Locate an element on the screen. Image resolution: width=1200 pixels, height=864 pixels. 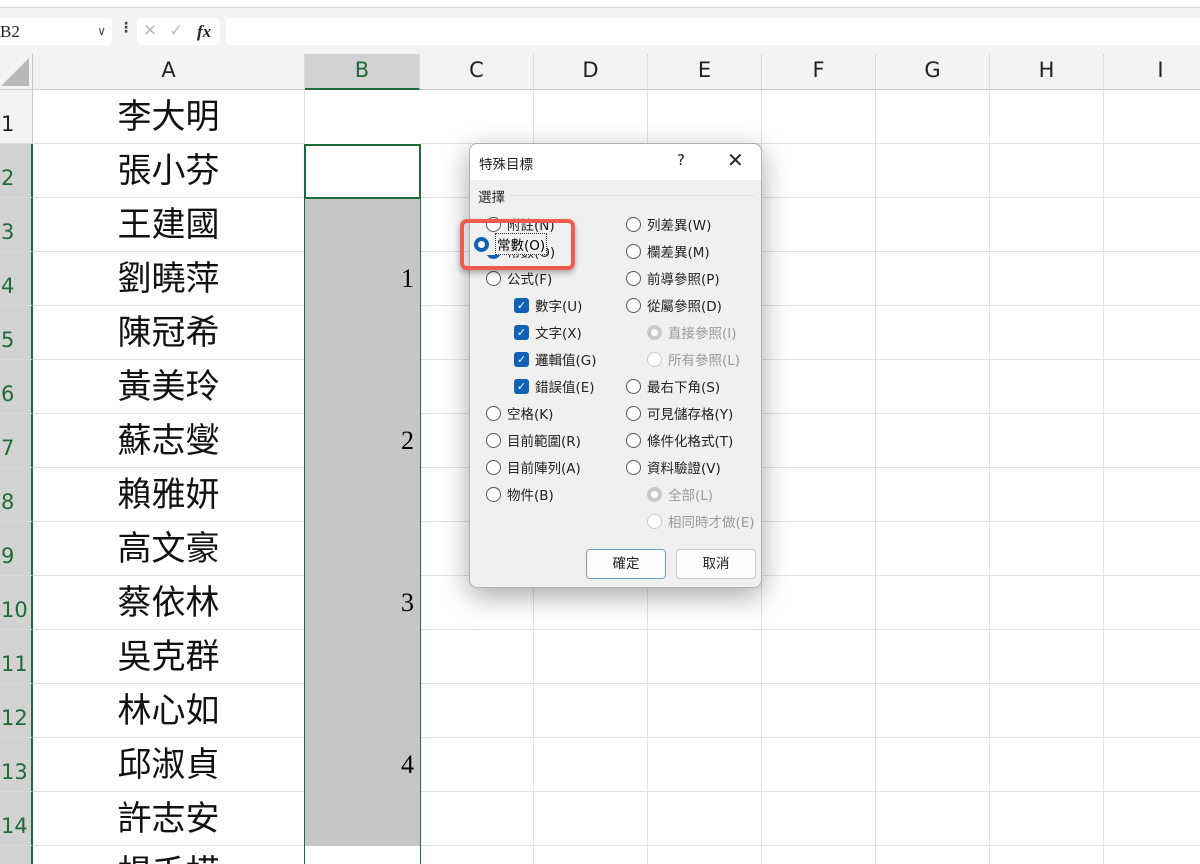
merged-cell-B: 1 is located at coordinates (362, 279).